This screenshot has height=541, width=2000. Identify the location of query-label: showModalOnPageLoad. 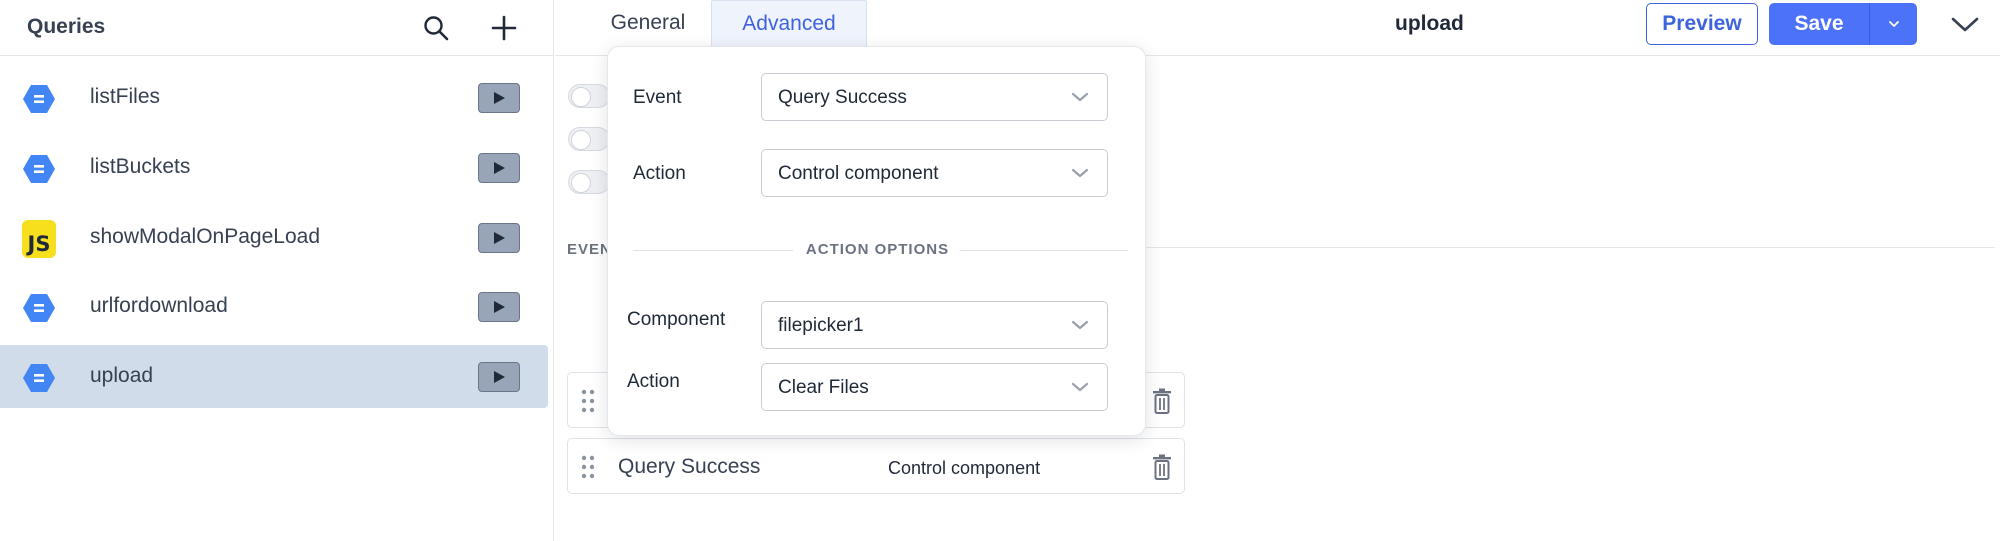
(205, 236).